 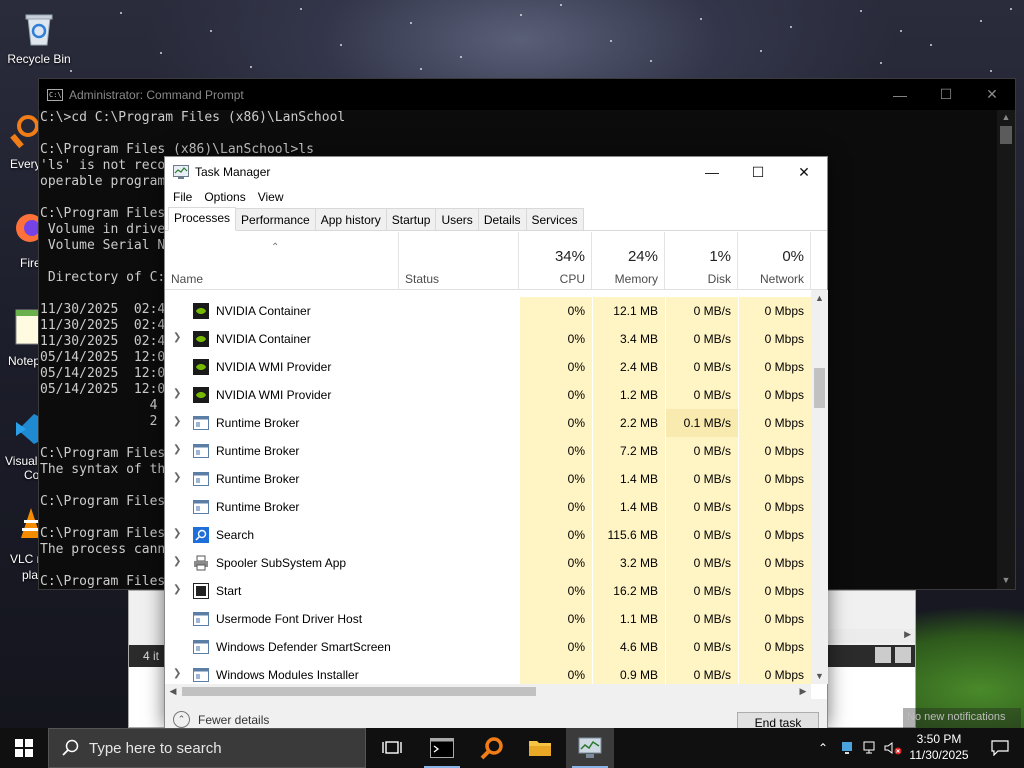 What do you see at coordinates (27, 240) in the screenshot?
I see `desktop-icon-firefox: Fire` at bounding box center [27, 240].